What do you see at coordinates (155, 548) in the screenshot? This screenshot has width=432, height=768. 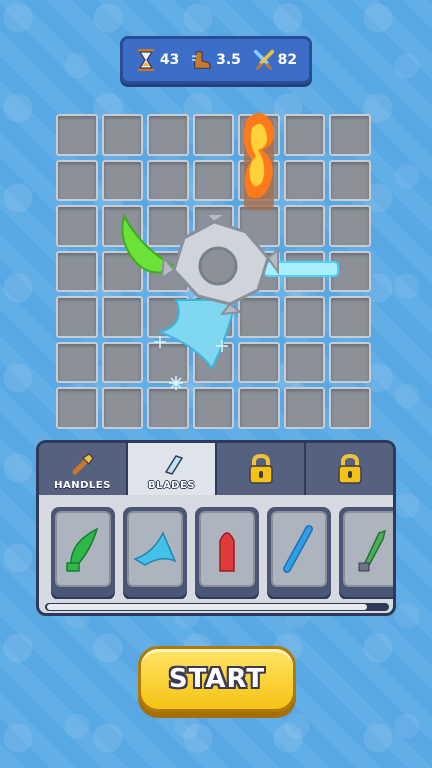 I see `ice-wing-blade-icon` at bounding box center [155, 548].